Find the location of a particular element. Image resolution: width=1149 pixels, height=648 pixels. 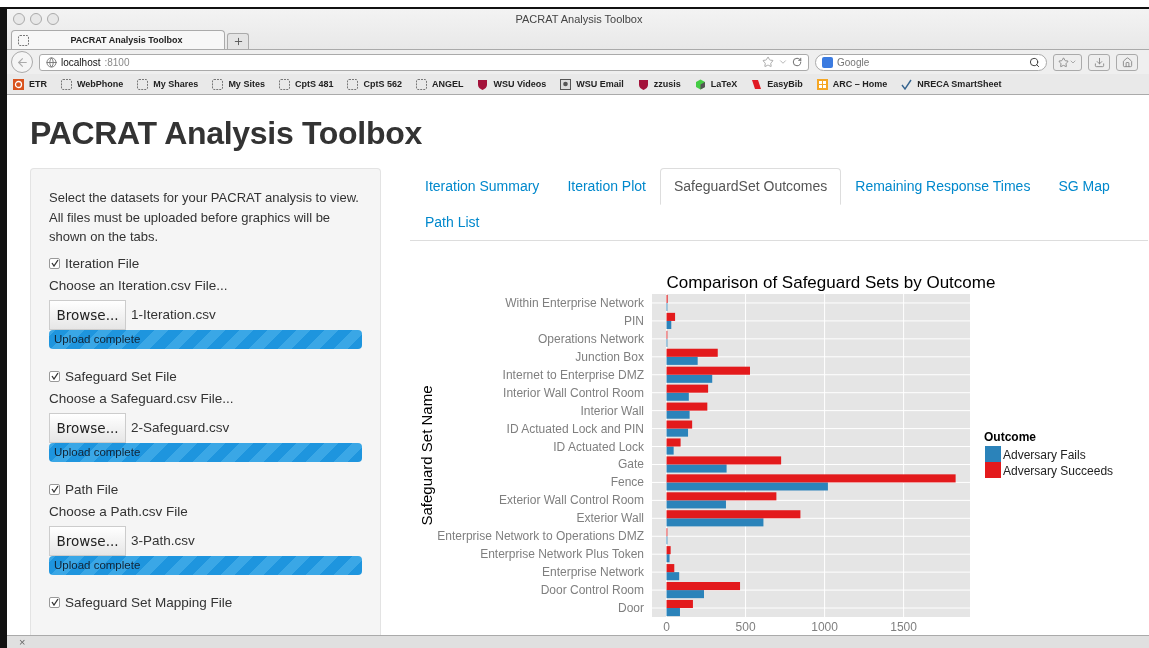

axis-label: Junction Box is located at coordinates (609, 356).